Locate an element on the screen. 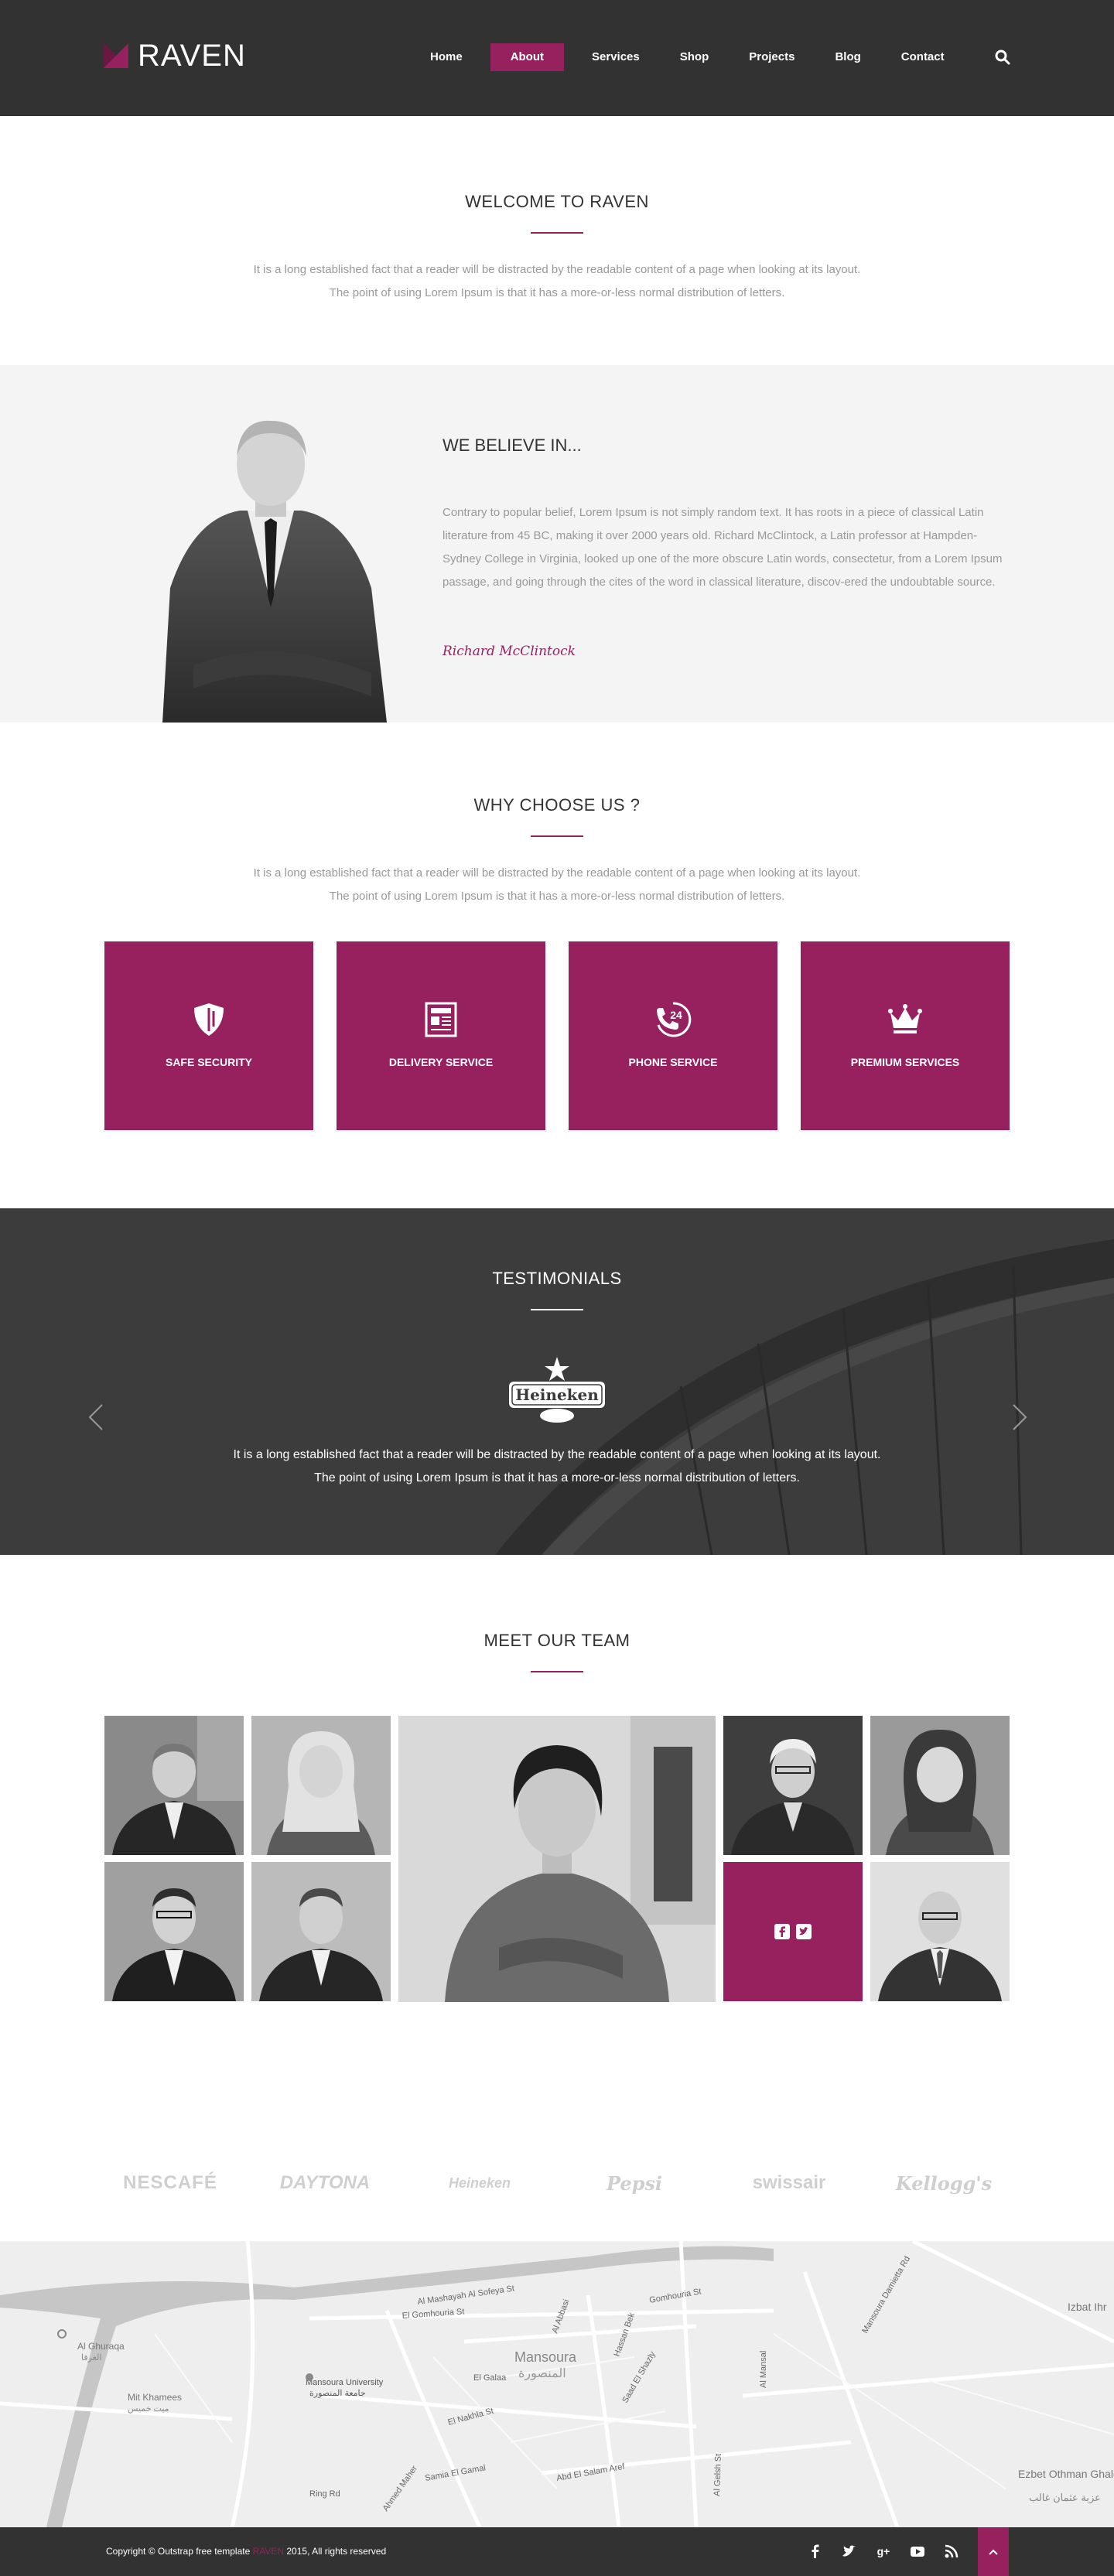 The image size is (1114, 2576). team-title: MEET OUR TEAM is located at coordinates (557, 1640).